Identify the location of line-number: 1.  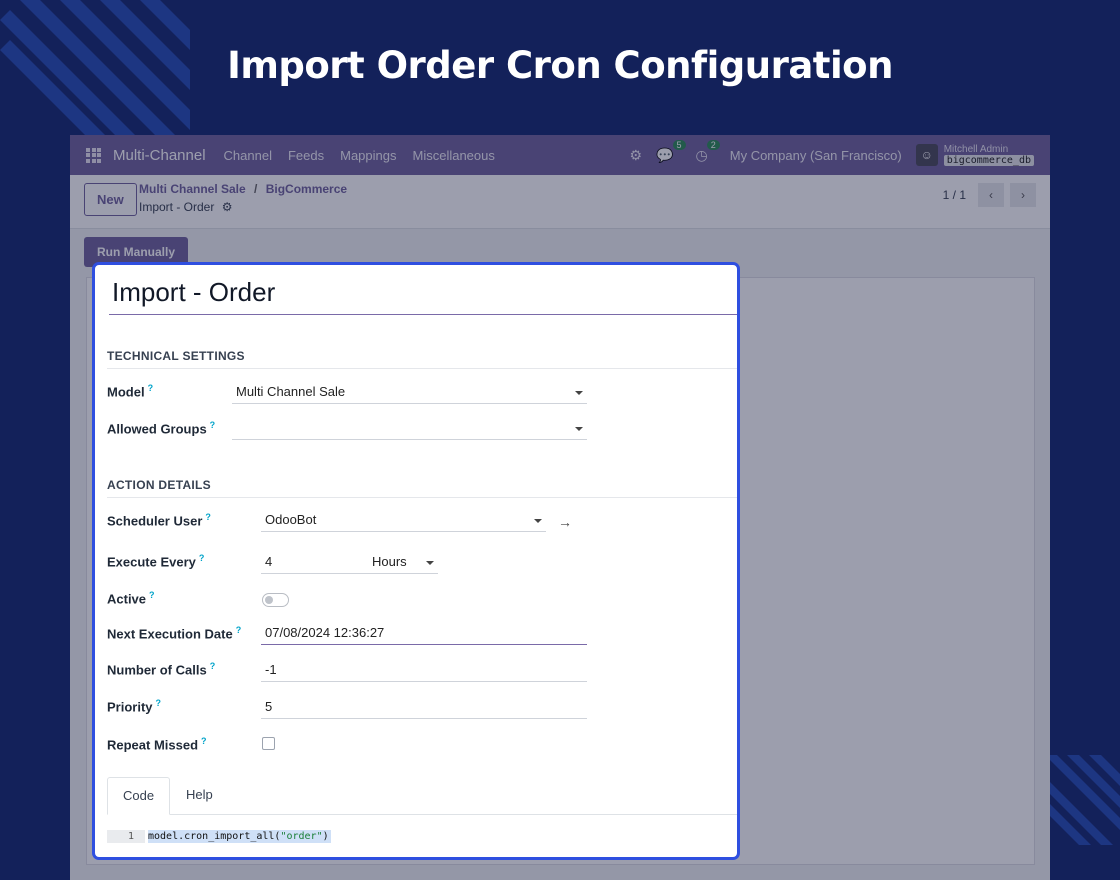
(126, 836).